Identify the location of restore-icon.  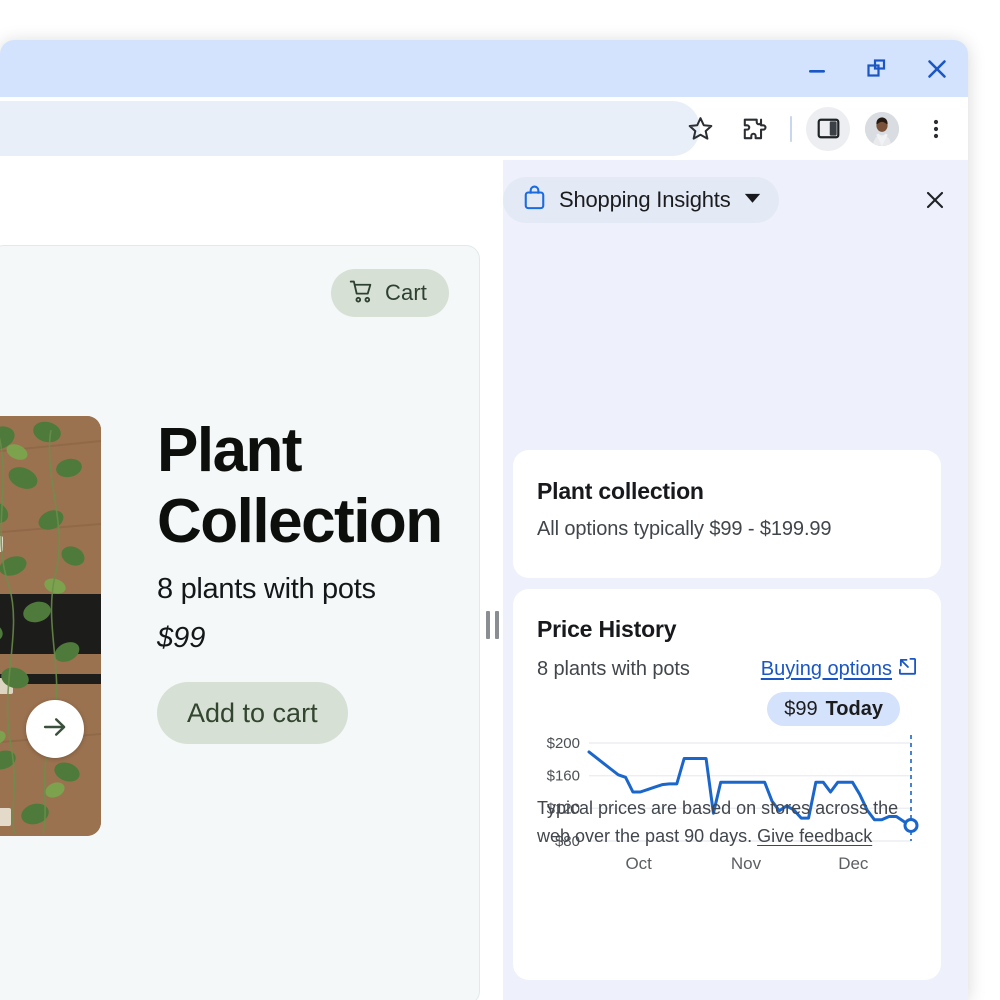
(877, 69).